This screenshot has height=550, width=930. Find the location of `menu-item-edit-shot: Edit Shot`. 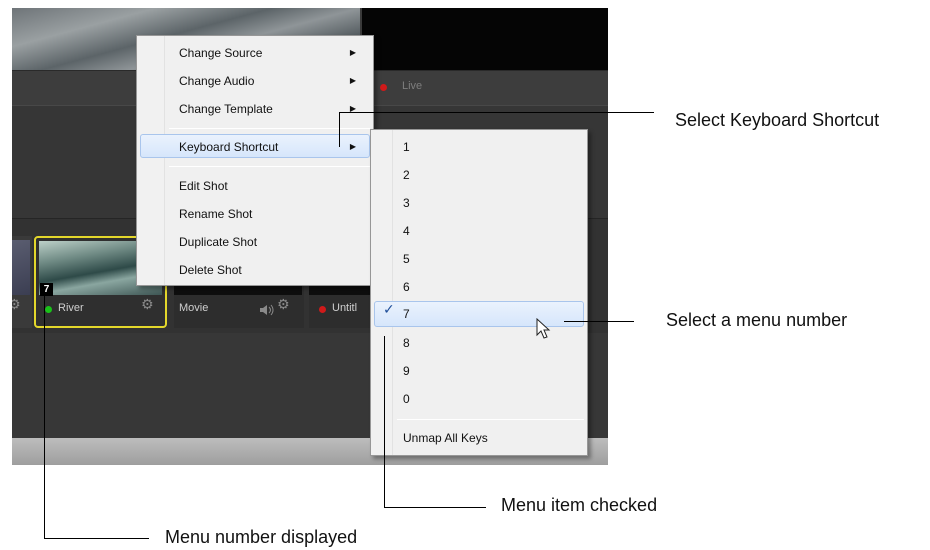

menu-item-edit-shot: Edit Shot is located at coordinates (255, 186).